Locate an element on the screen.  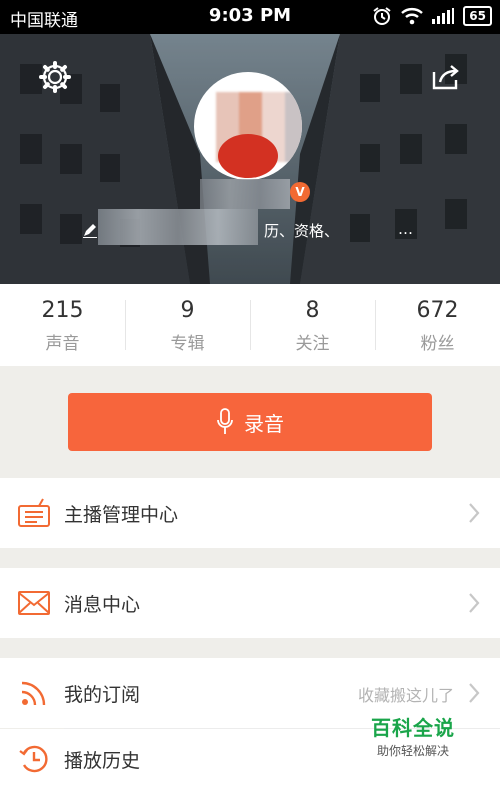
edit-pencil-icon is located at coordinates (90, 230).